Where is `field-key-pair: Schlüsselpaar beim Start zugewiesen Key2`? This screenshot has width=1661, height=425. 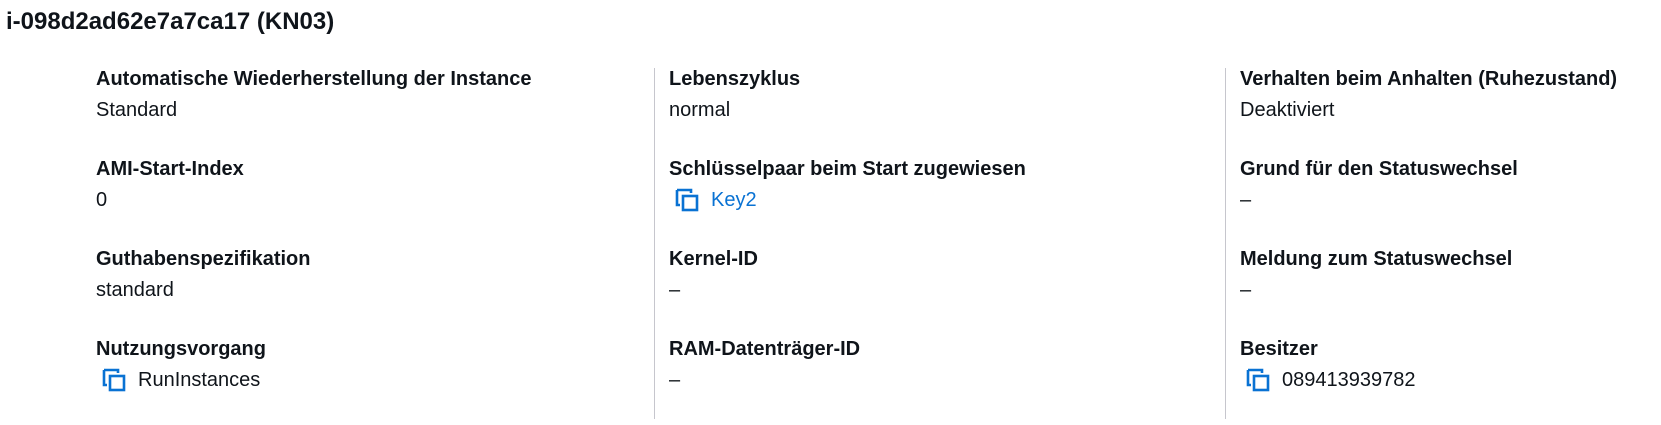 field-key-pair: Schlüsselpaar beim Start zugewiesen Key2 is located at coordinates (939, 200).